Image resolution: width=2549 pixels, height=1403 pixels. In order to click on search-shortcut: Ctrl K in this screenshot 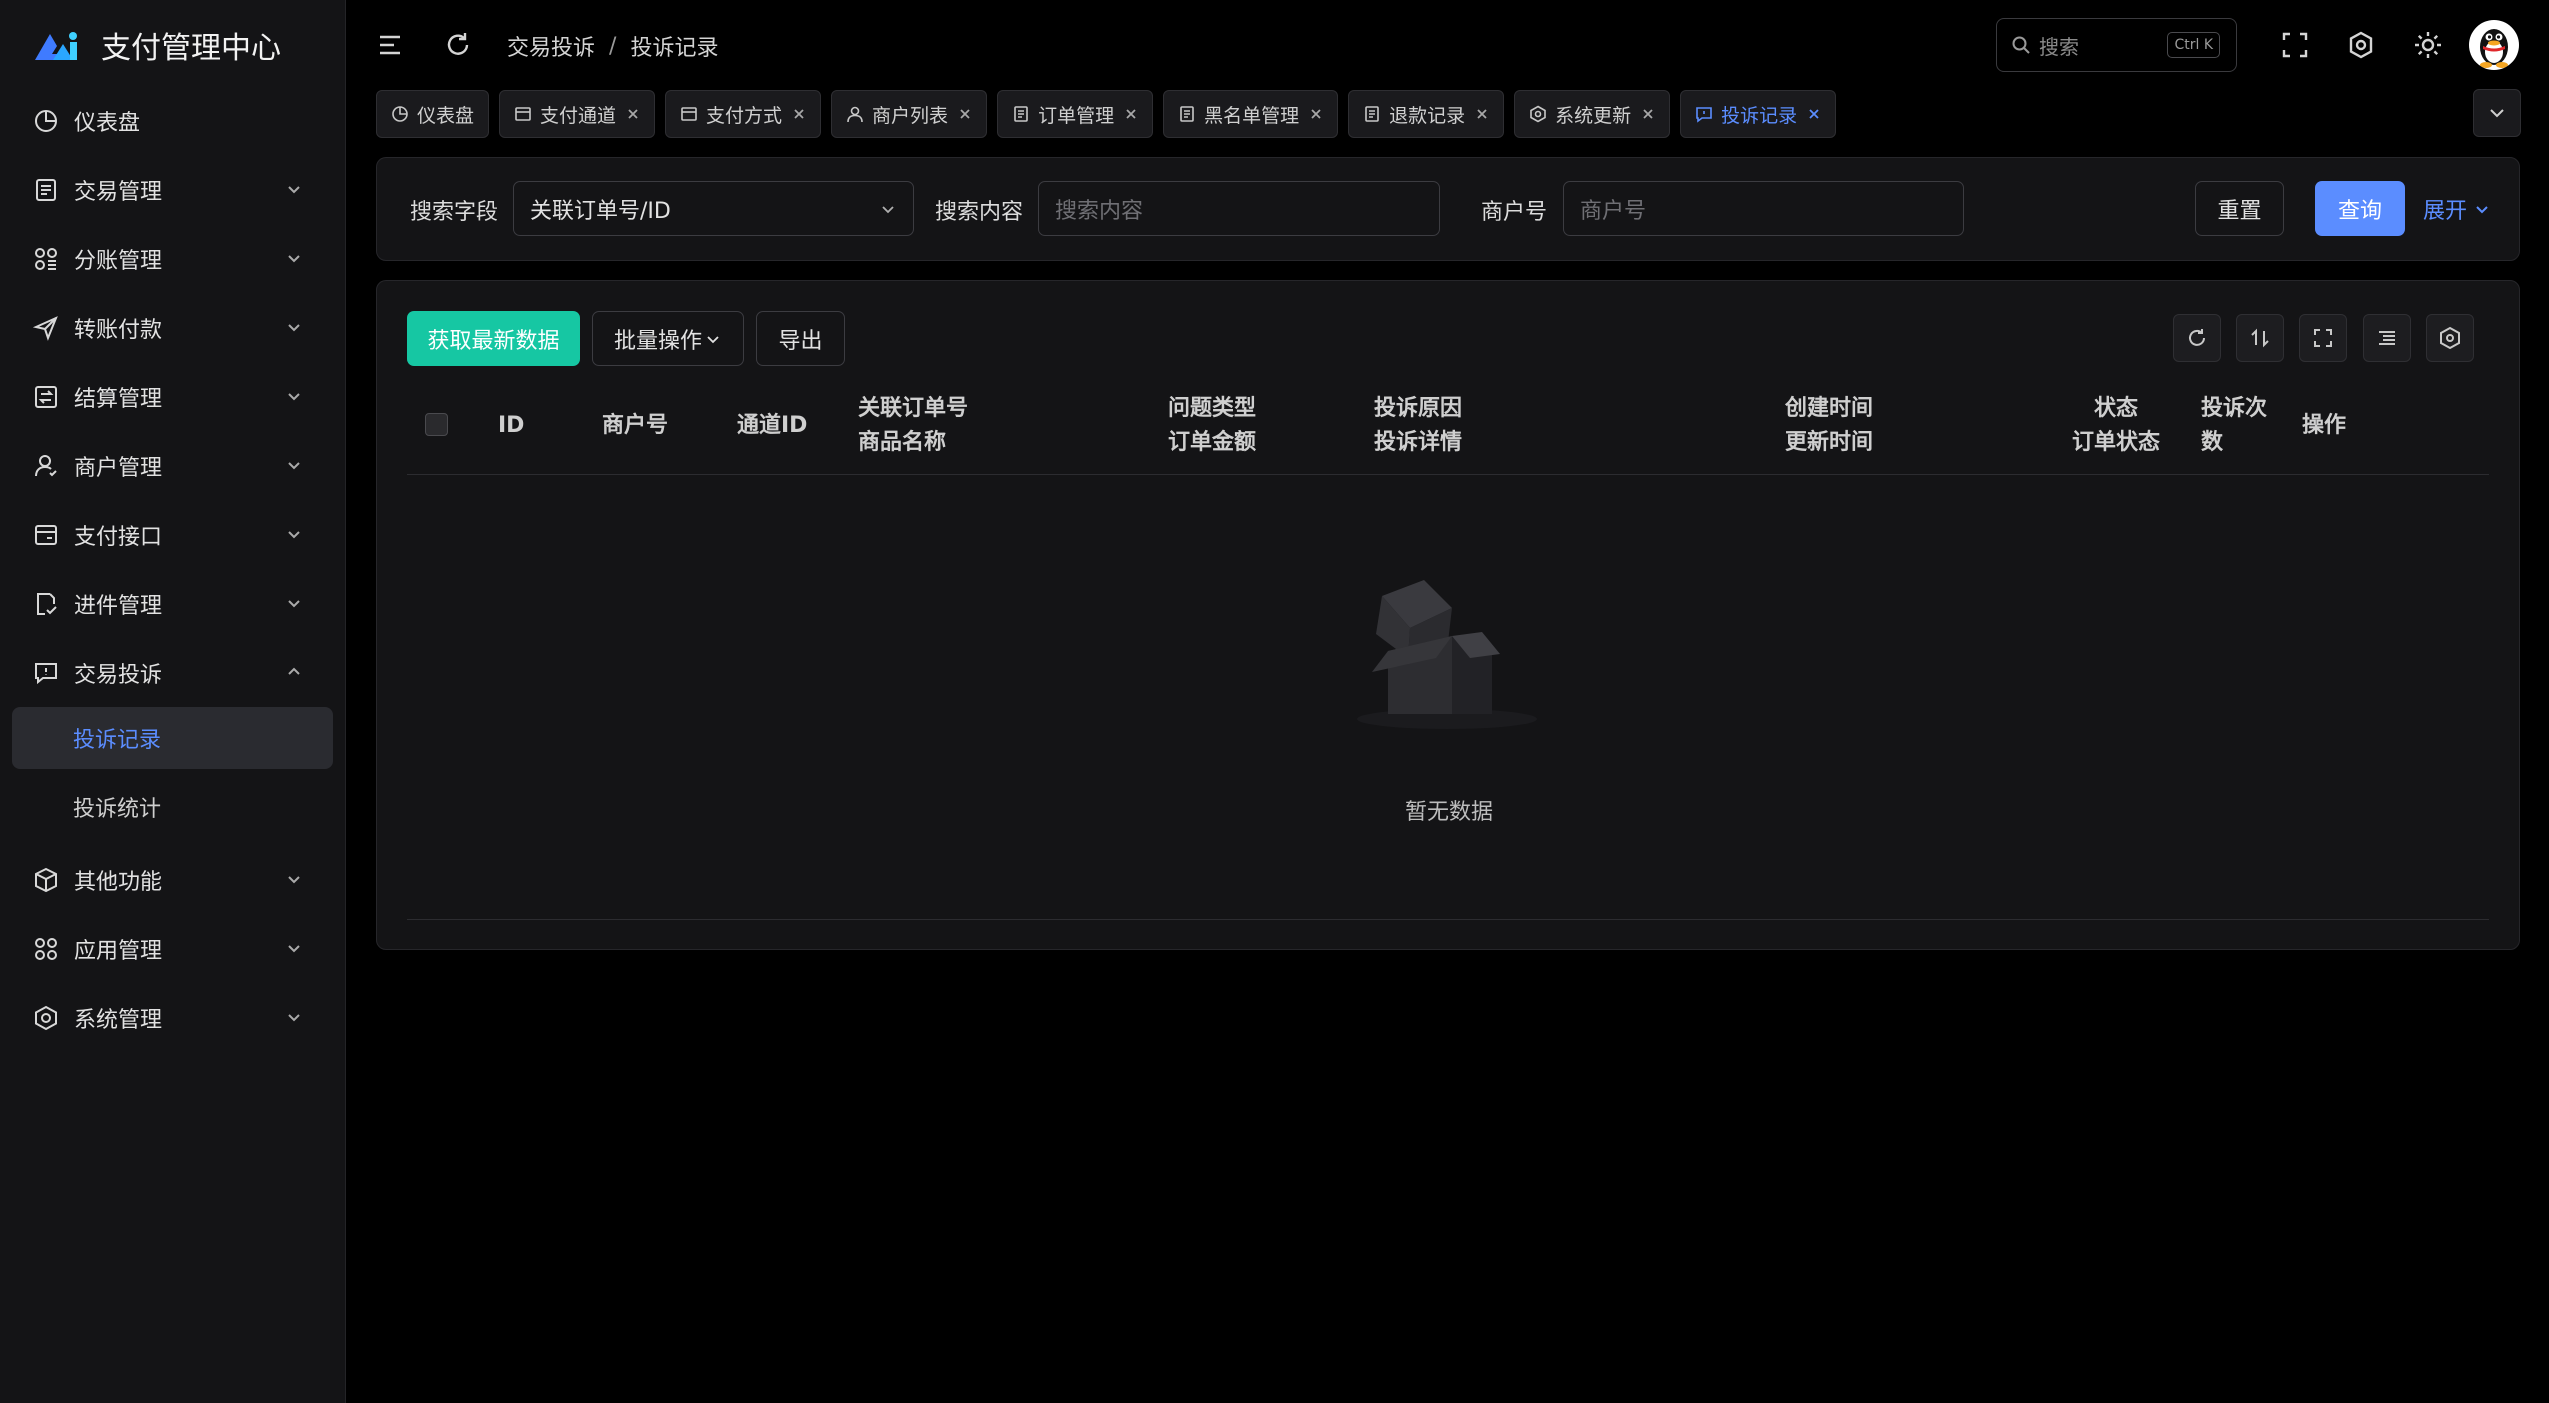, I will do `click(2193, 45)`.